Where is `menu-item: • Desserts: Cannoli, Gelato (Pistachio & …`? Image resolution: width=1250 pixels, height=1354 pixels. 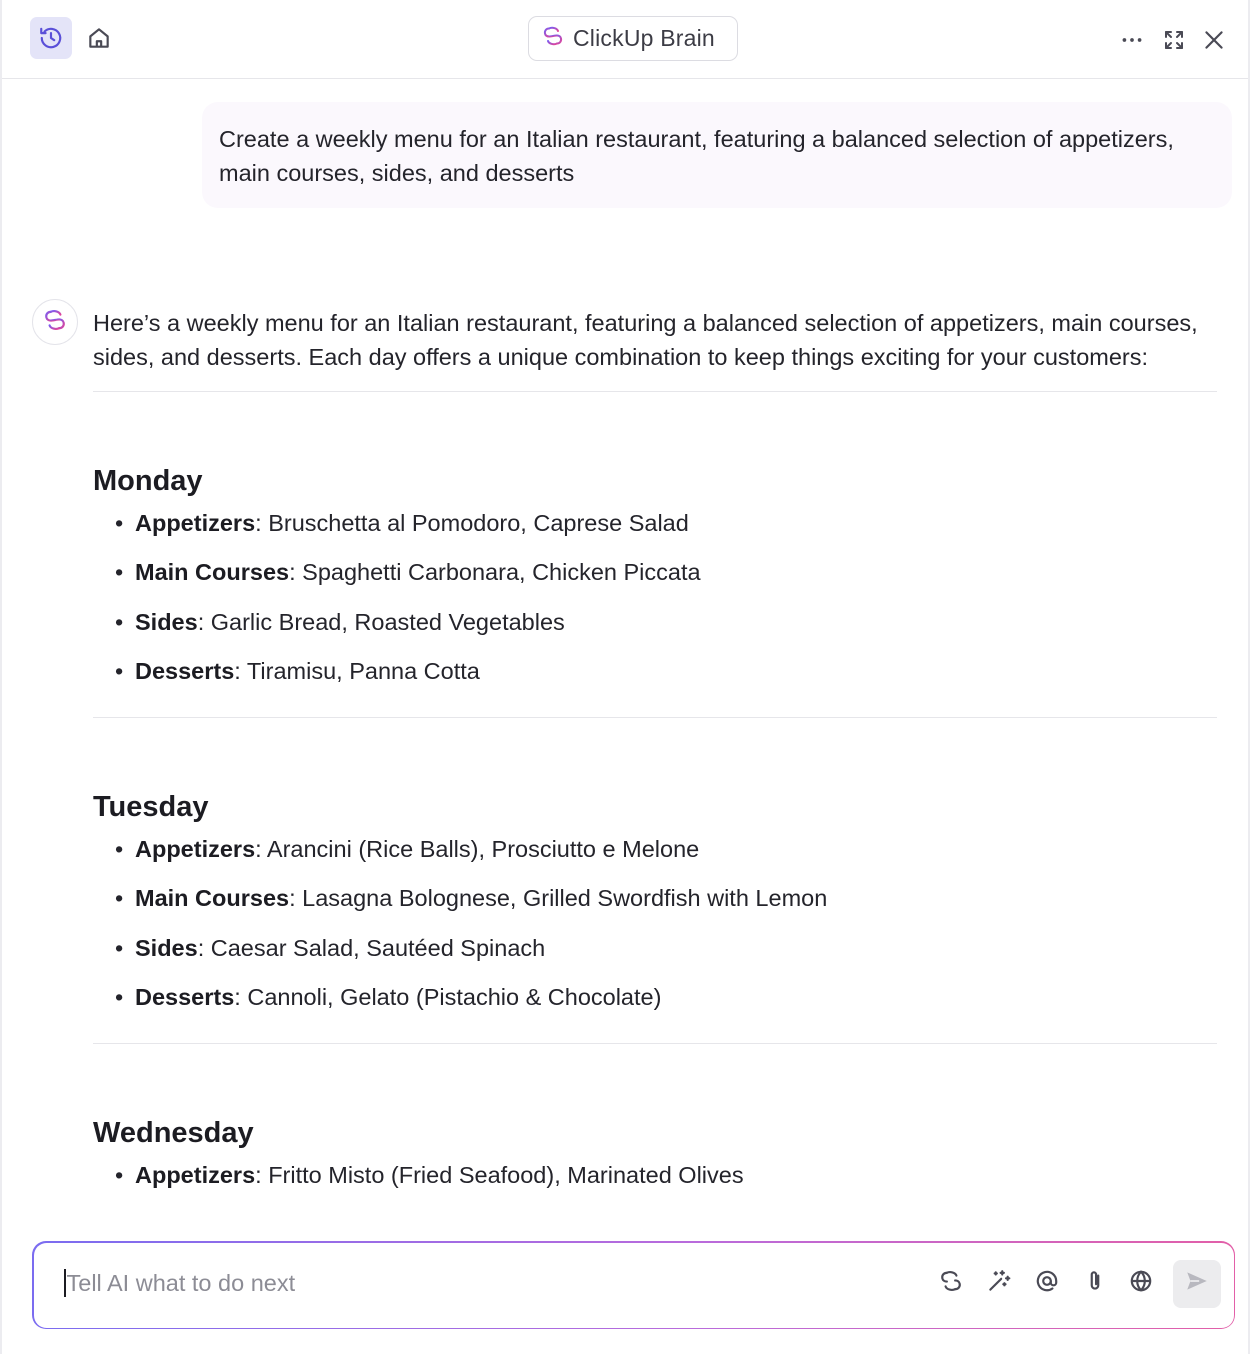
menu-item: • Desserts: Cannoli, Gelato (Pistachio & … is located at coordinates (655, 997).